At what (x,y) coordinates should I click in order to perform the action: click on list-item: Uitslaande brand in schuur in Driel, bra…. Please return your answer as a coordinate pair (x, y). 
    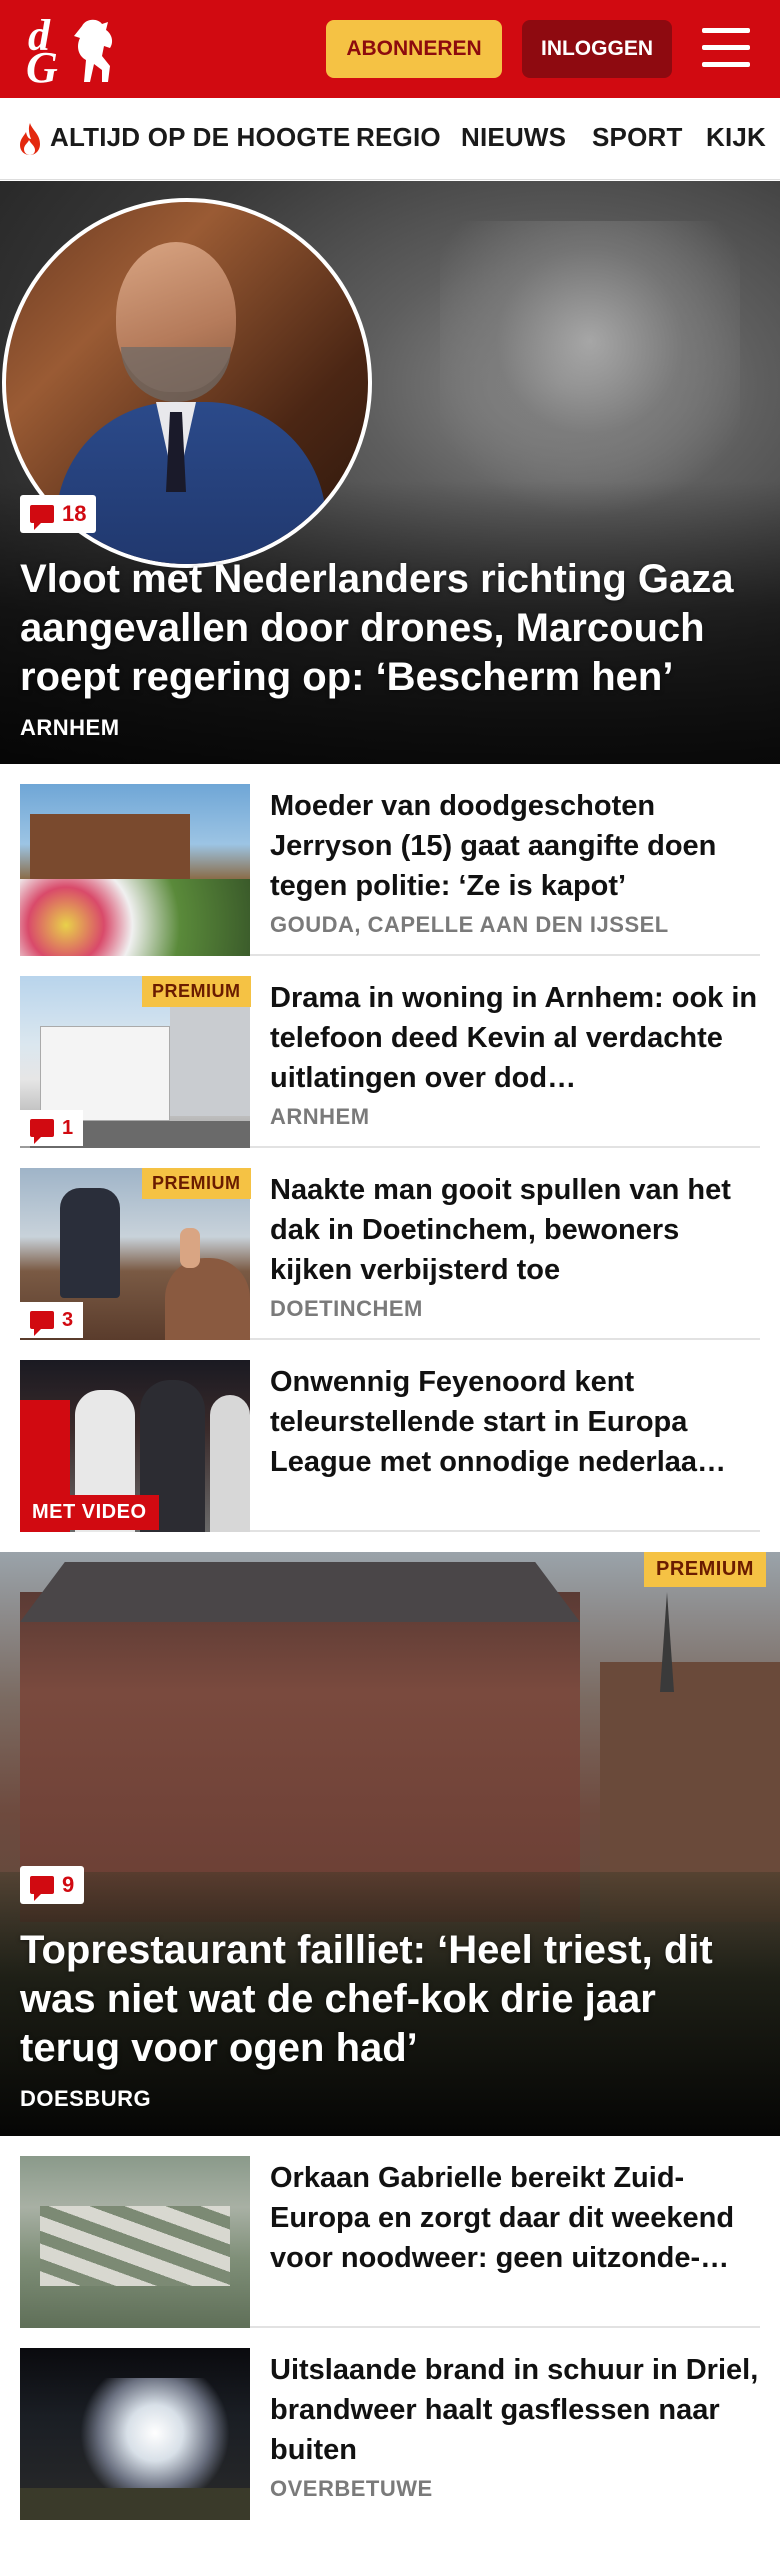
    Looking at the image, I should click on (390, 2434).